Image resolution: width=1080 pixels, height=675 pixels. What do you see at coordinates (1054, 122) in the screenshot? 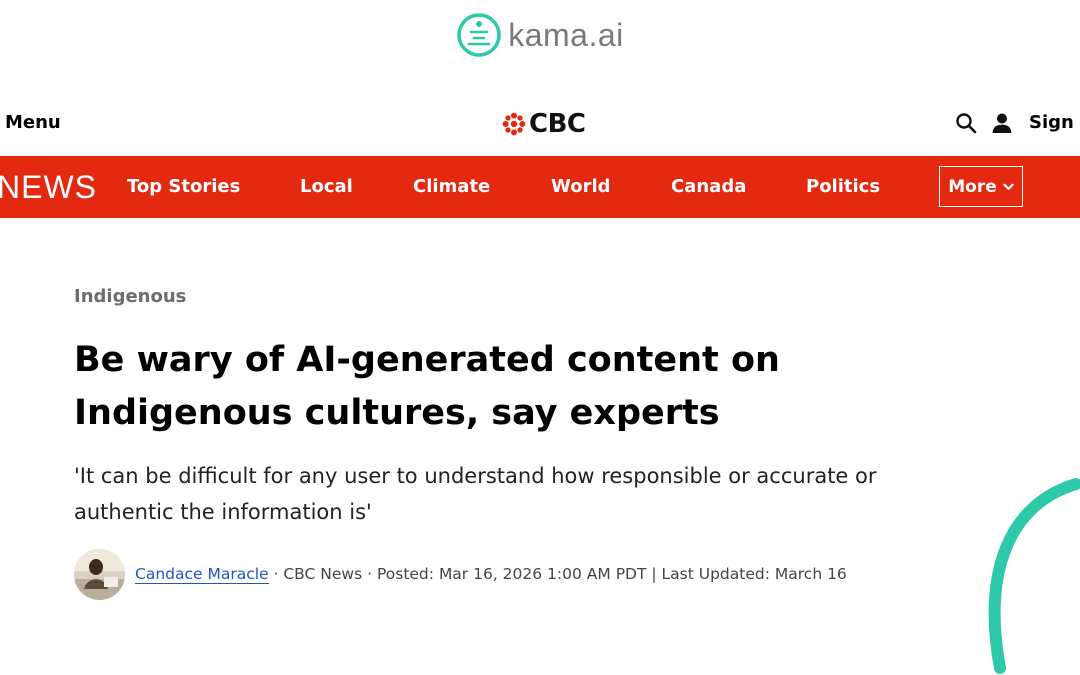
I see `sign-in-button: Sign In` at bounding box center [1054, 122].